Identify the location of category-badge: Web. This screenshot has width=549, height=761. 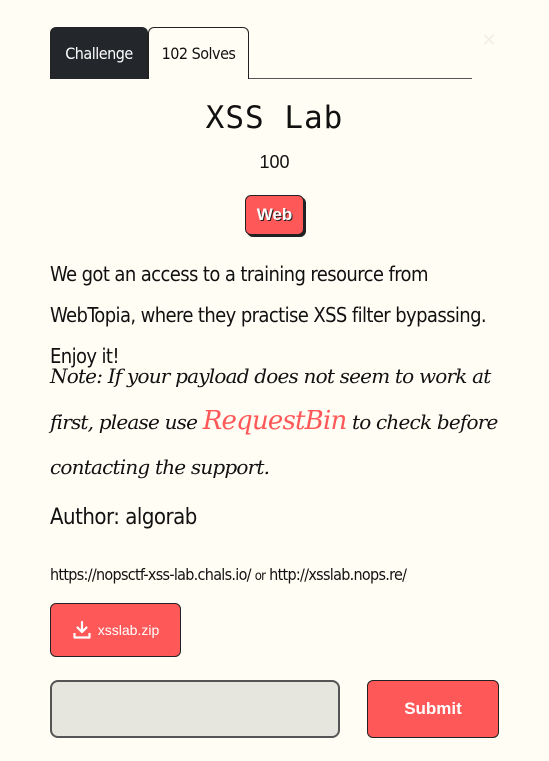
(274, 215).